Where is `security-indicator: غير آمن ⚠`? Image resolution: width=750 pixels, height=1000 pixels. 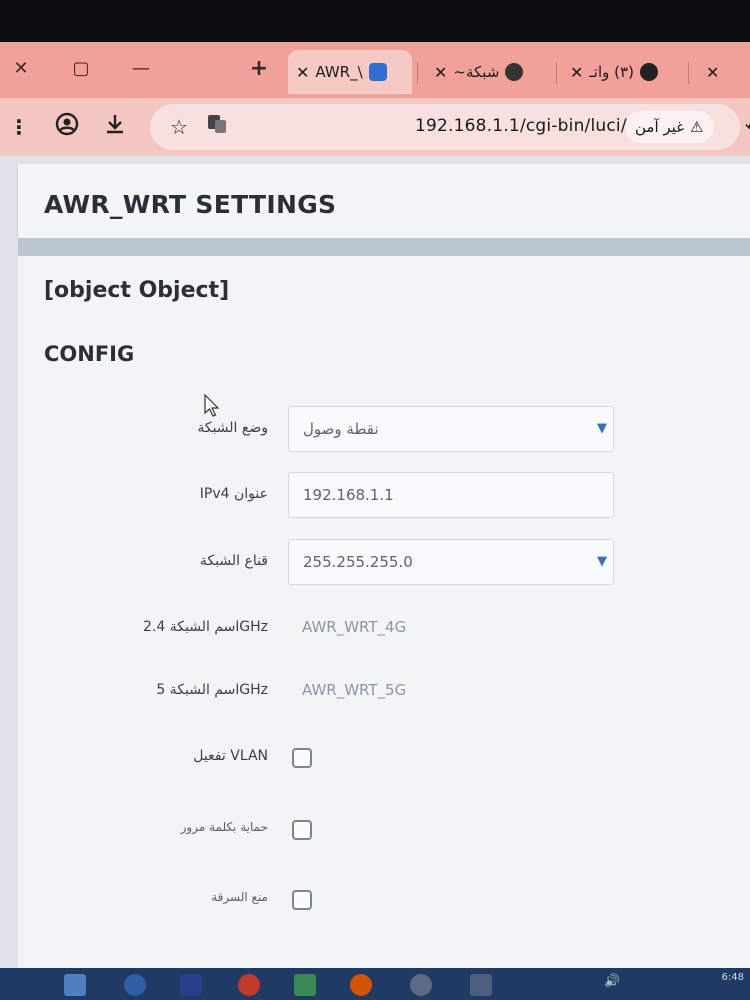
security-indicator: غير آمن ⚠ is located at coordinates (669, 127).